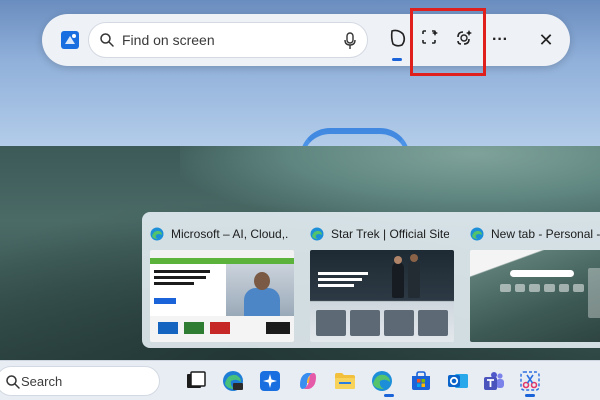  Describe the element at coordinates (350, 41) in the screenshot. I see `mic-icon` at that location.